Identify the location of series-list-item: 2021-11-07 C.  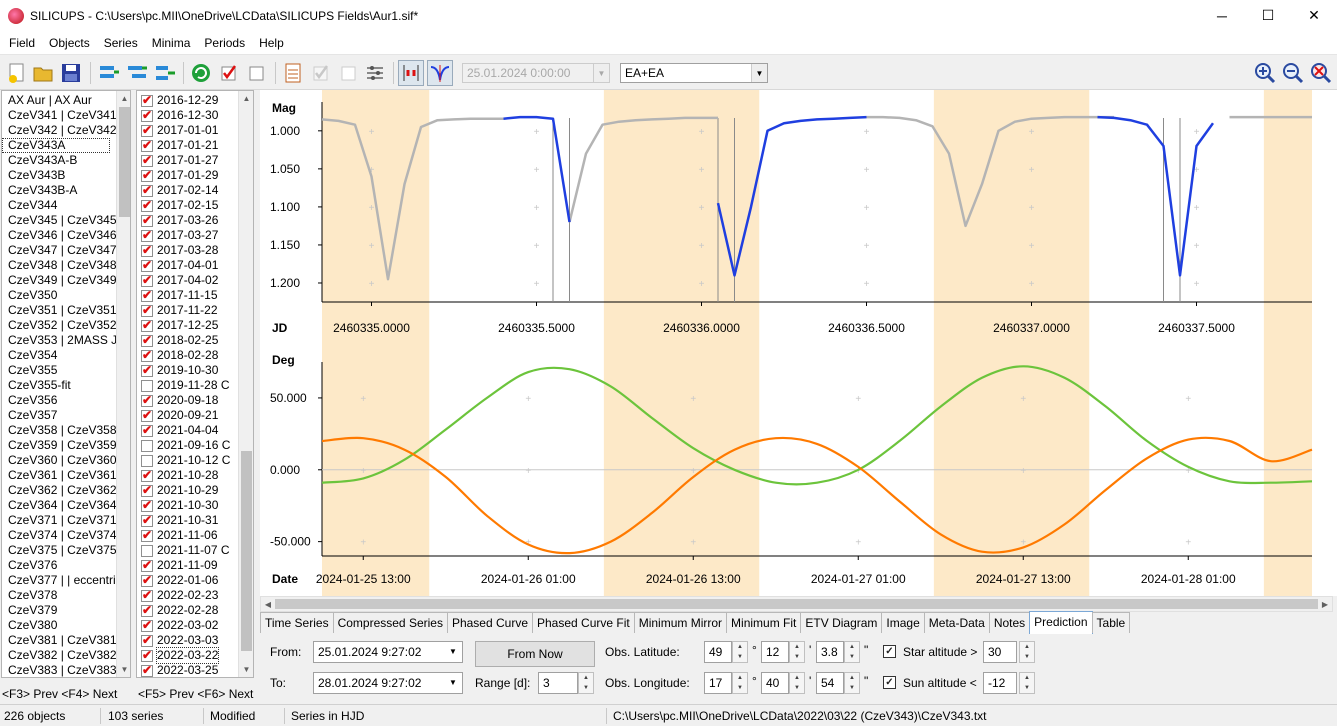
(195, 550).